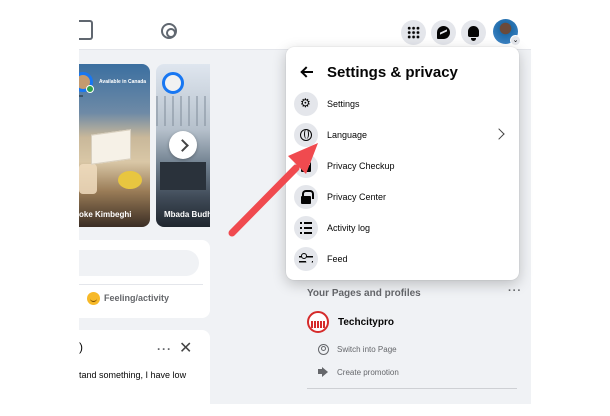 The height and width of the screenshot is (416, 610). I want to click on create-promotion-link: Create promotion, so click(358, 372).